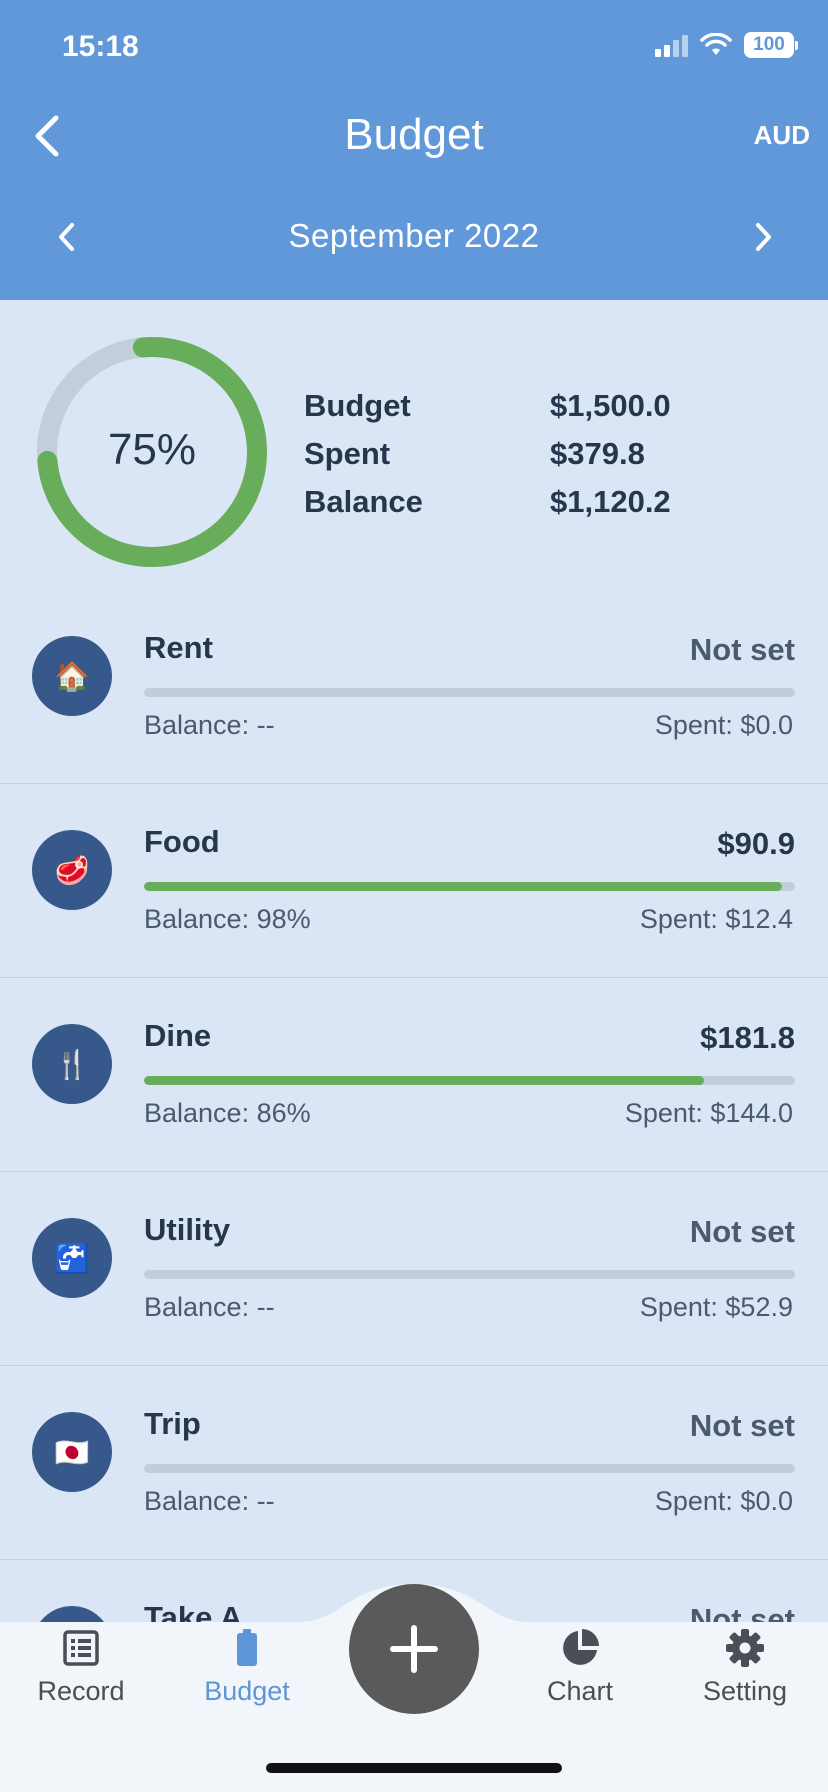  Describe the element at coordinates (414, 235) in the screenshot. I see `month-label: September 2022` at that location.